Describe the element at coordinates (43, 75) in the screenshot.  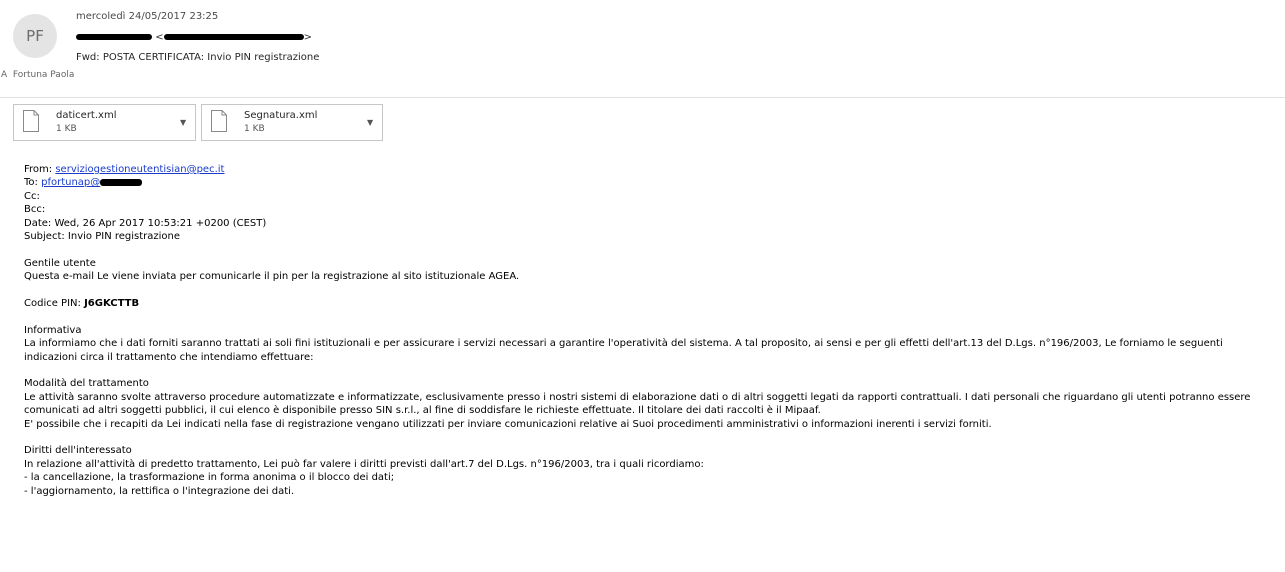
I see `recipient-name: Fortuna Paola` at that location.